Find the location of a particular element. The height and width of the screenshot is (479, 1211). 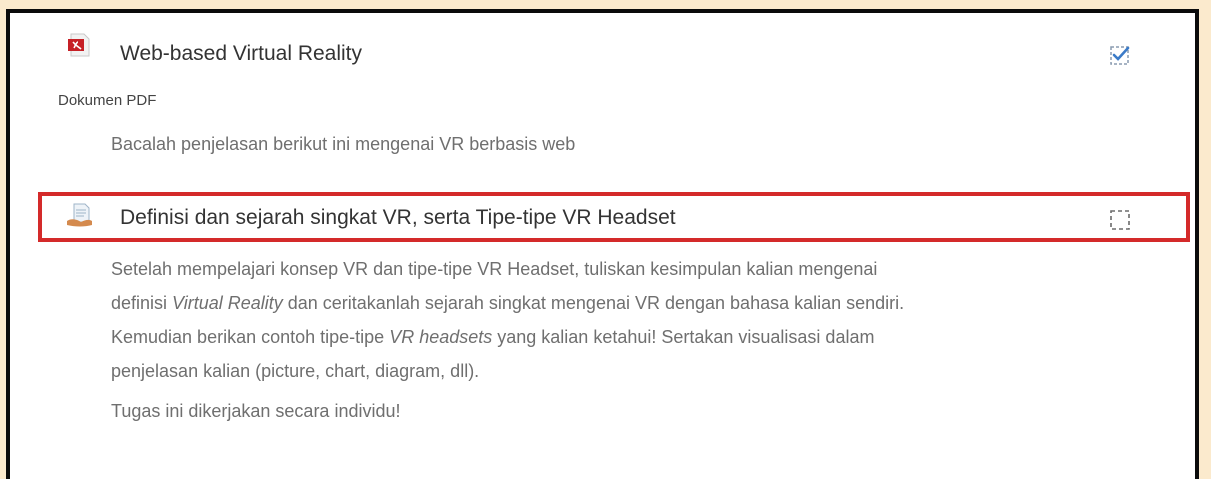

highlight-box is located at coordinates (614, 217).